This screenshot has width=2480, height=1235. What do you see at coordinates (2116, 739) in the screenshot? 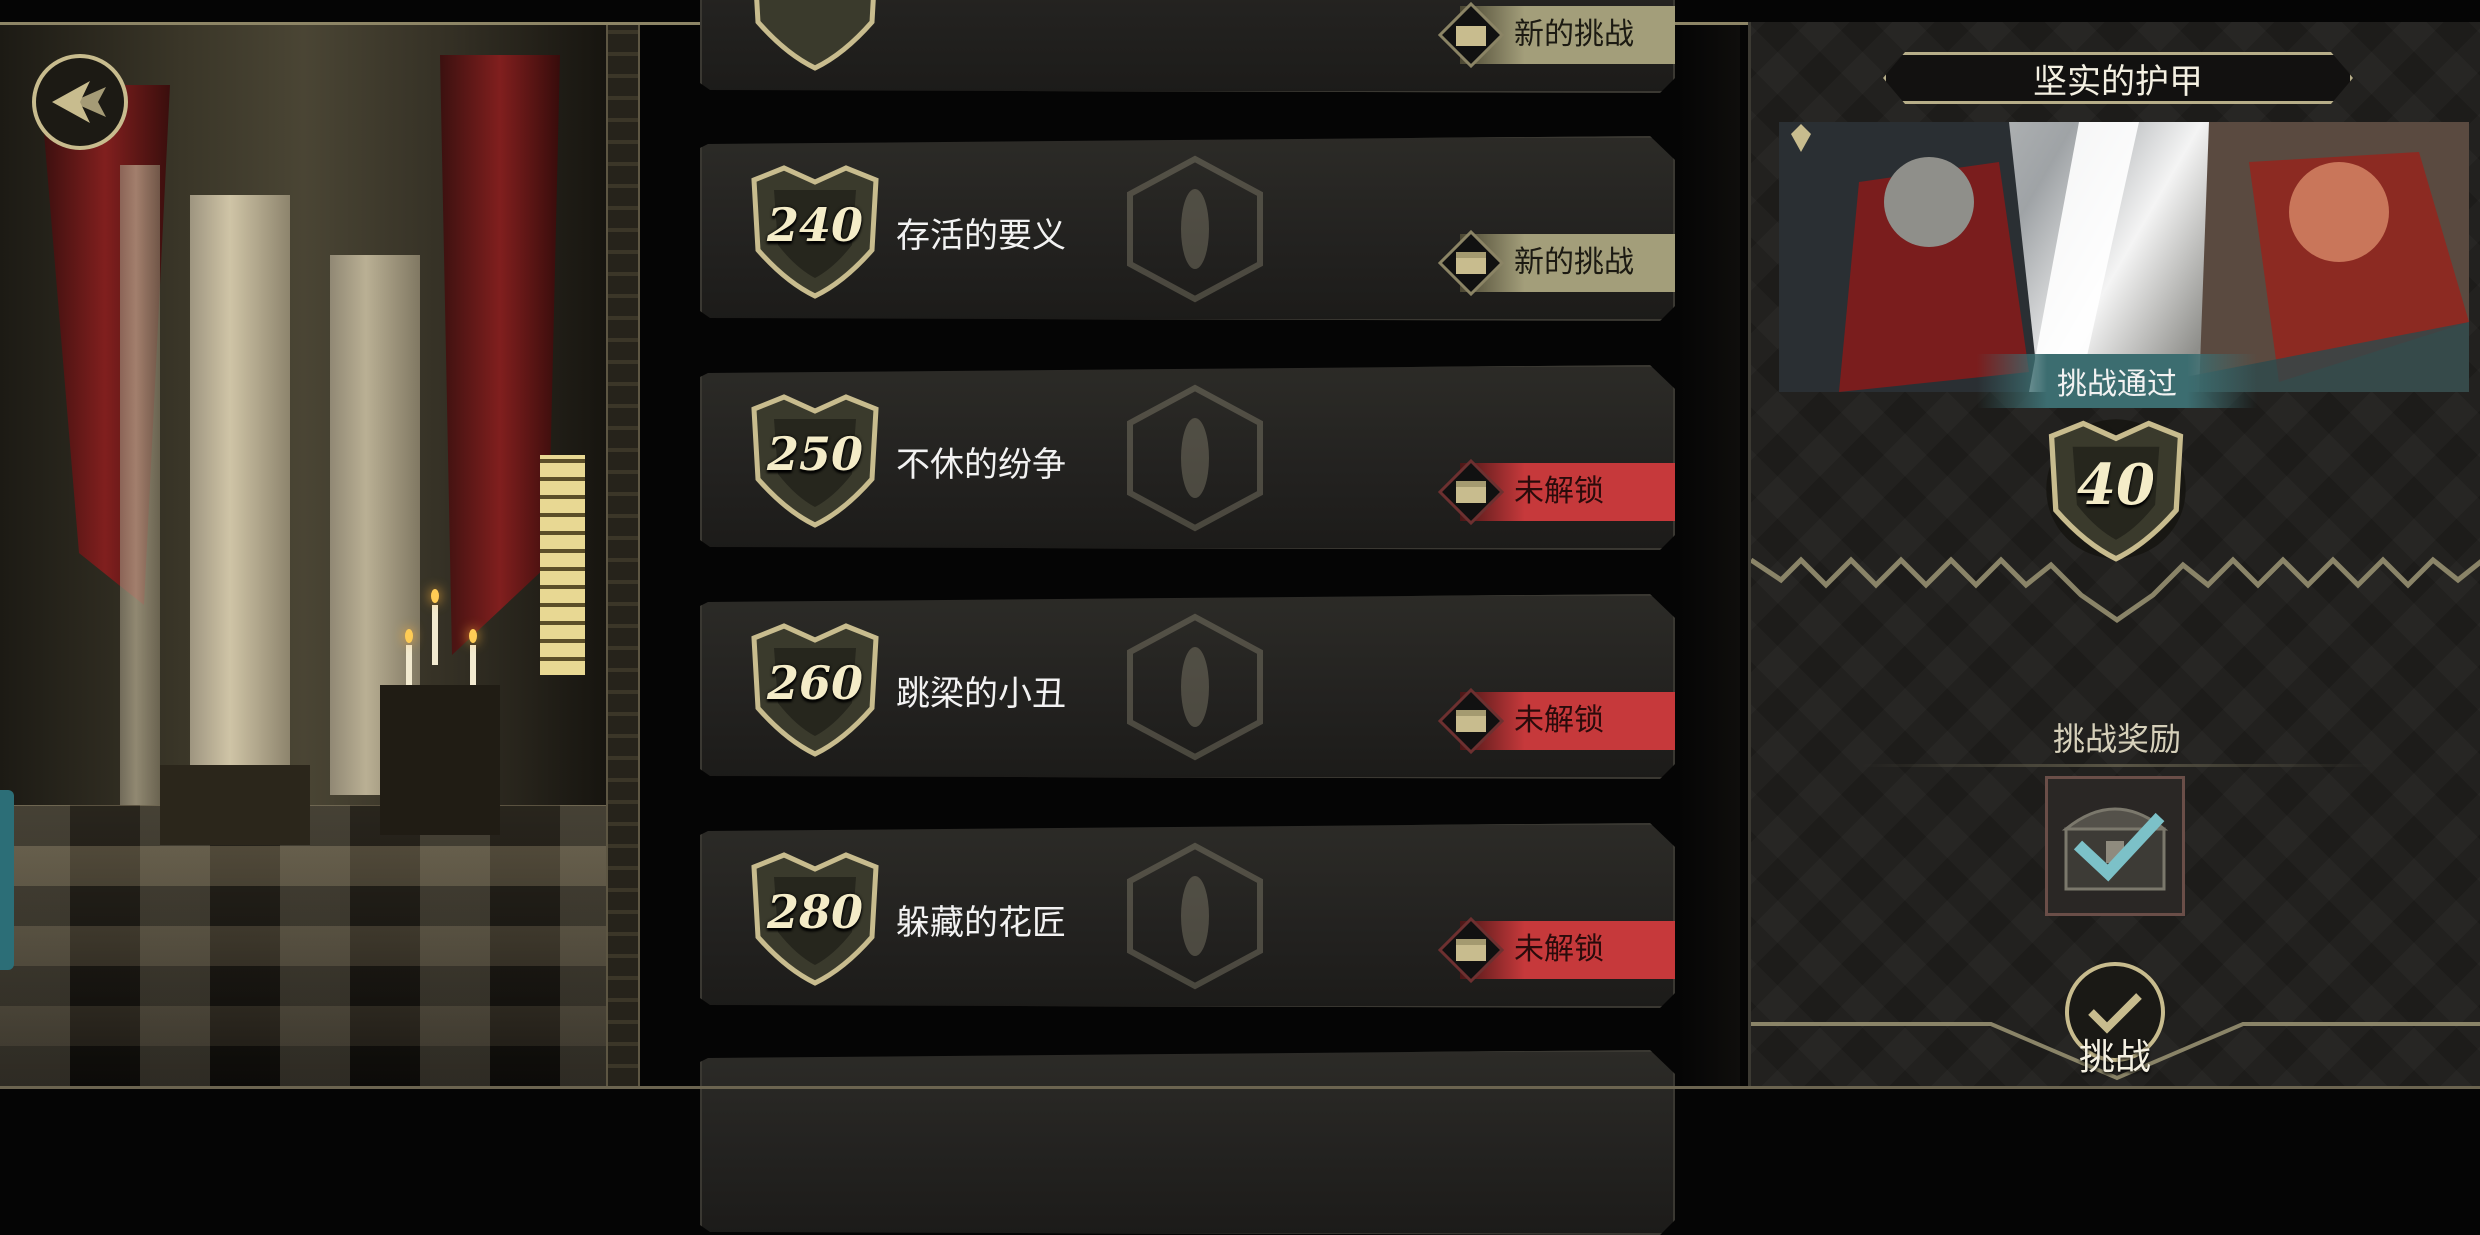
I see `reward-label: 挑战奖励` at bounding box center [2116, 739].